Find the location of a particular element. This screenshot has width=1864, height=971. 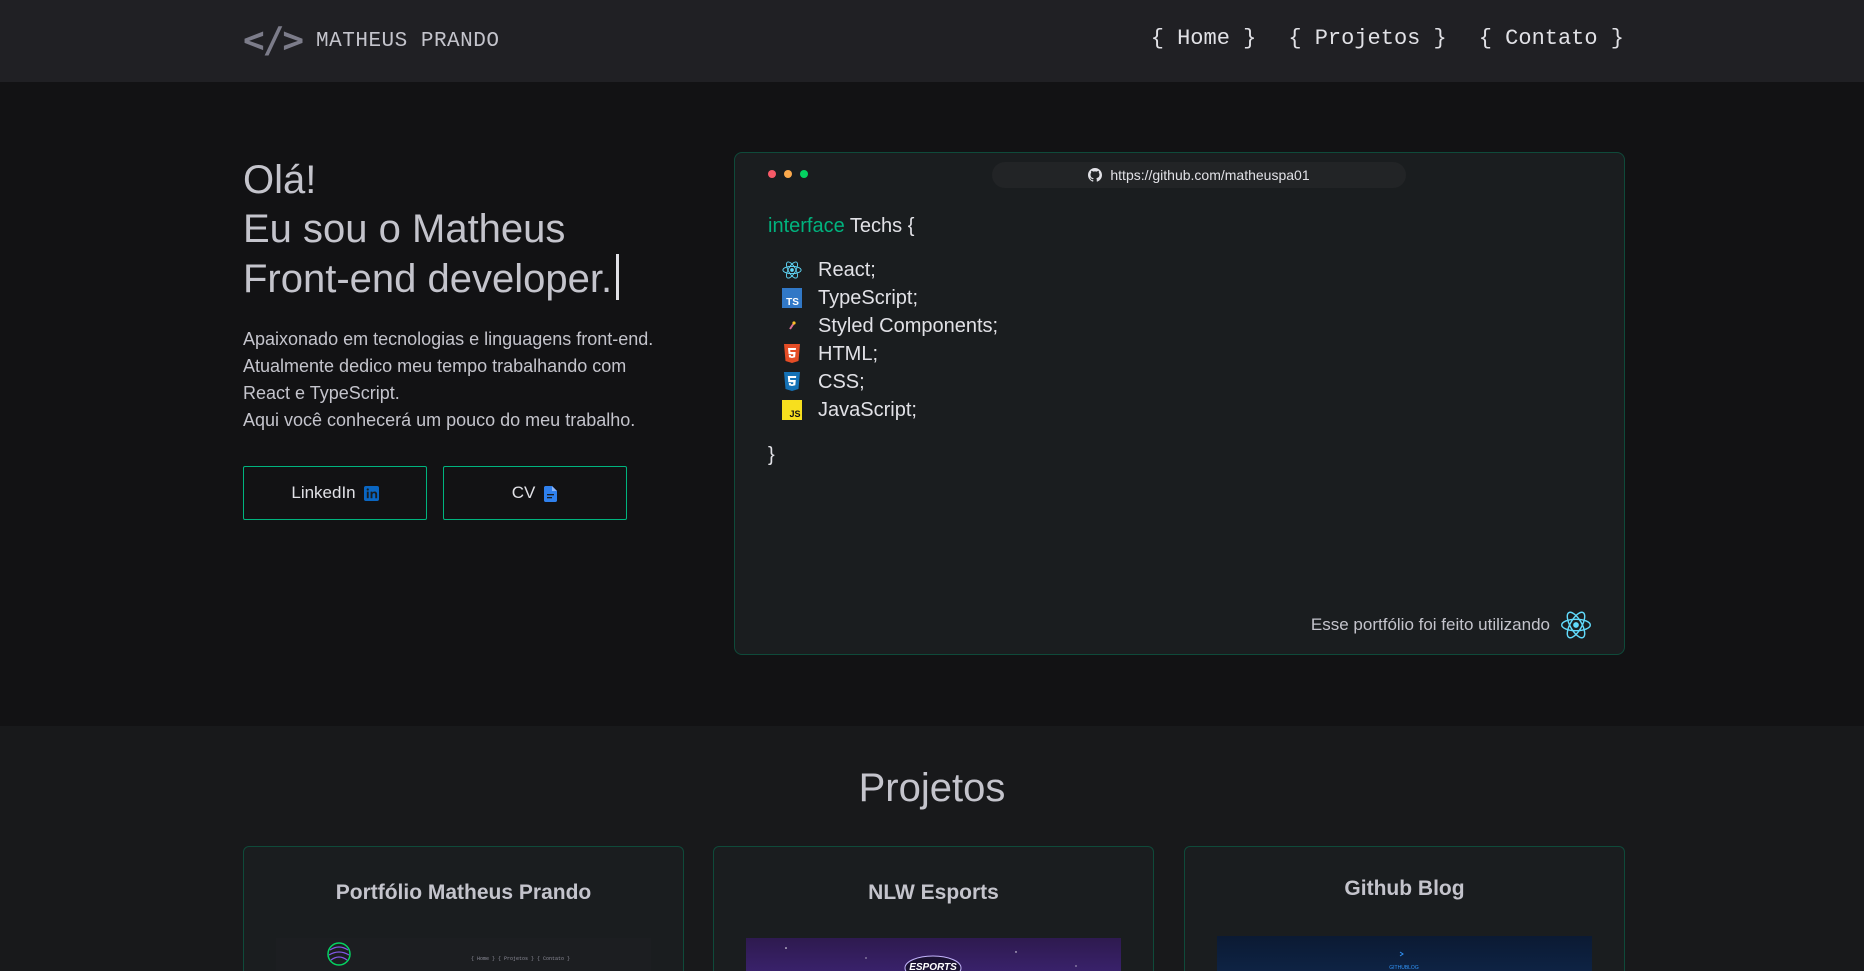

svg-text: JS is located at coordinates (794, 414).